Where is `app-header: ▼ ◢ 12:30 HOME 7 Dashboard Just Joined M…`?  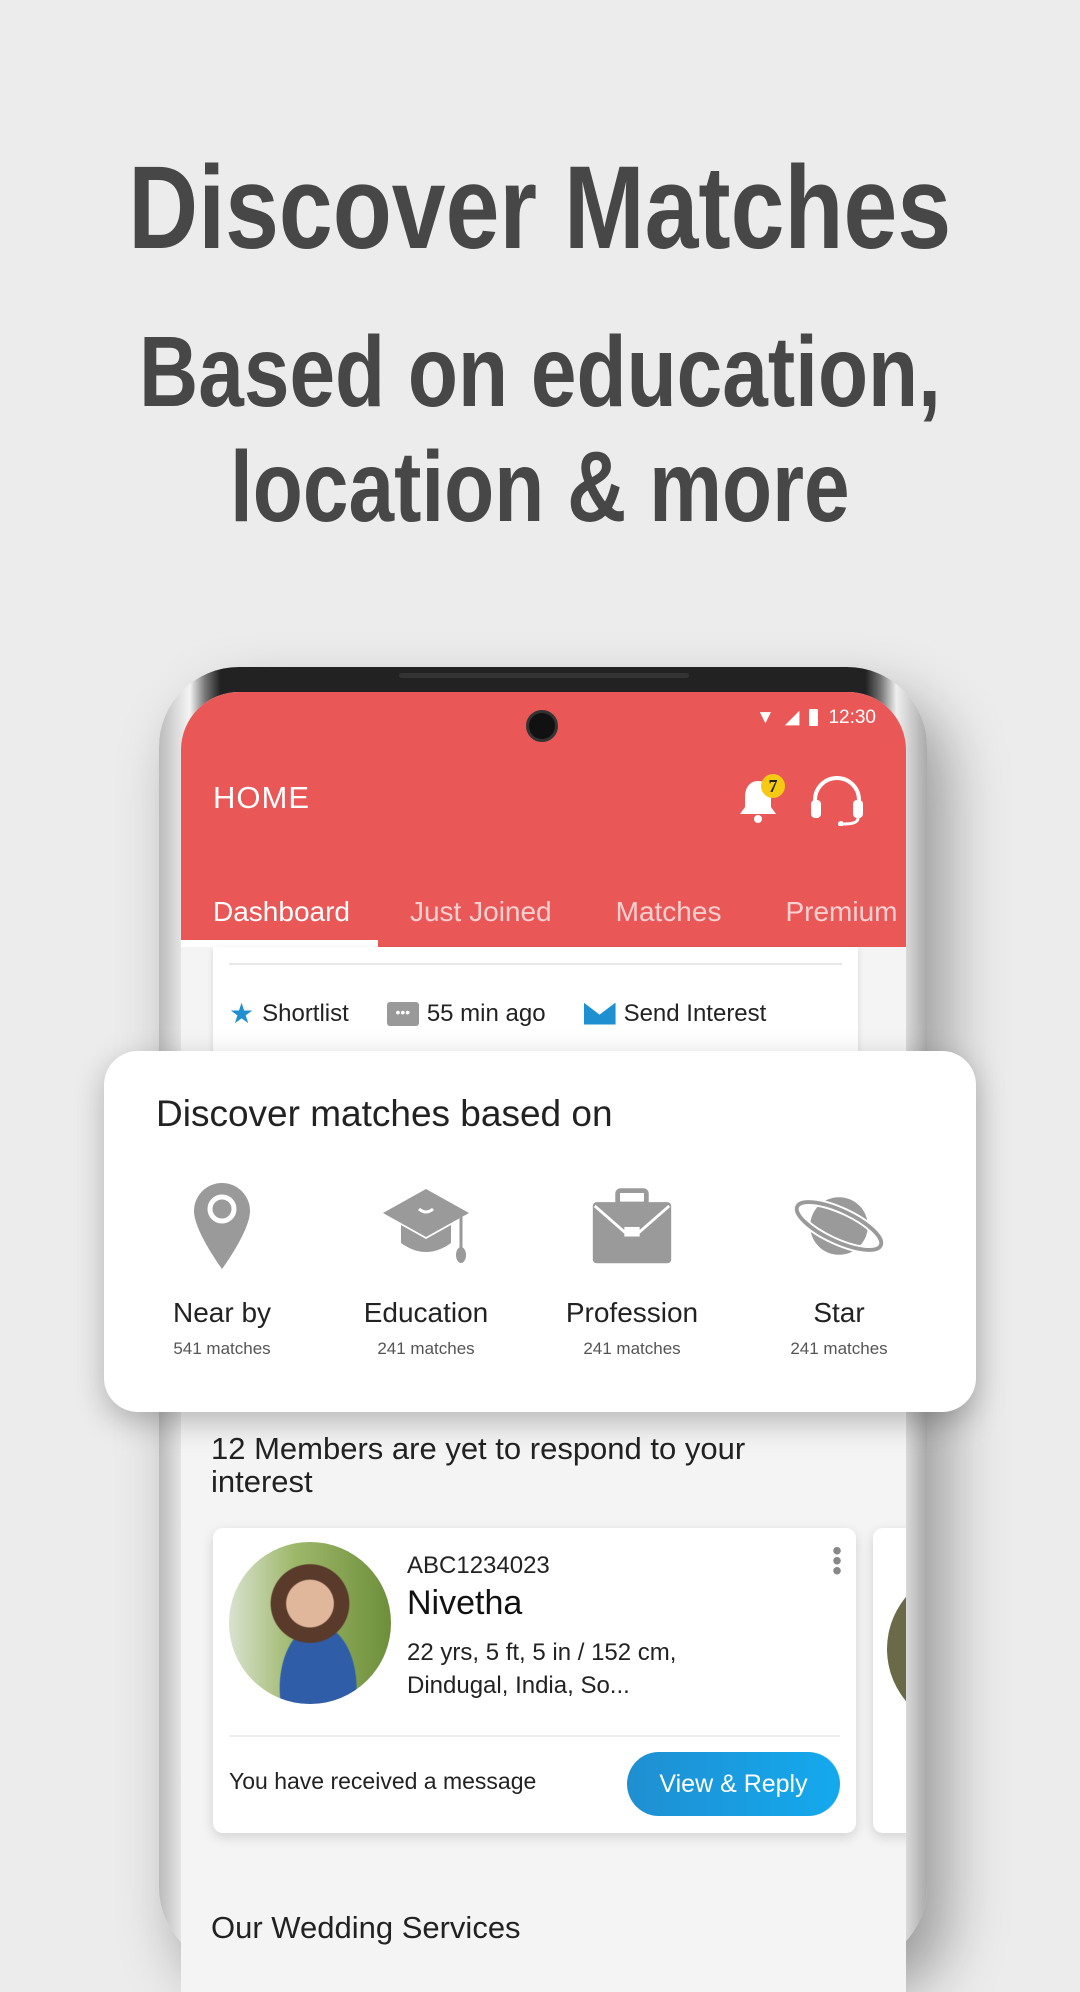 app-header: ▼ ◢ 12:30 HOME 7 Dashboard Just Joined M… is located at coordinates (543, 819).